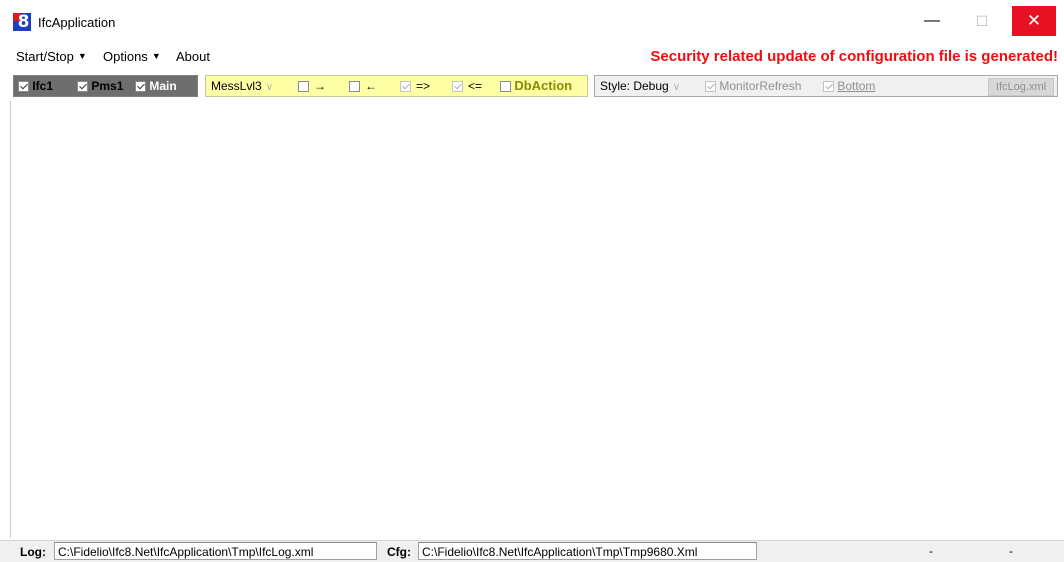 The height and width of the screenshot is (562, 1064). I want to click on log-label: Log:, so click(33, 552).